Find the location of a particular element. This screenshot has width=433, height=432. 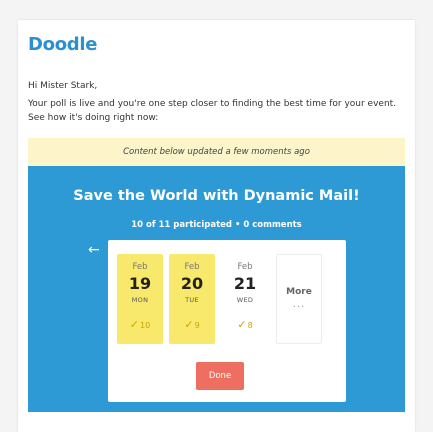

update-notice: Content below updated a few moments ago is located at coordinates (216, 152).